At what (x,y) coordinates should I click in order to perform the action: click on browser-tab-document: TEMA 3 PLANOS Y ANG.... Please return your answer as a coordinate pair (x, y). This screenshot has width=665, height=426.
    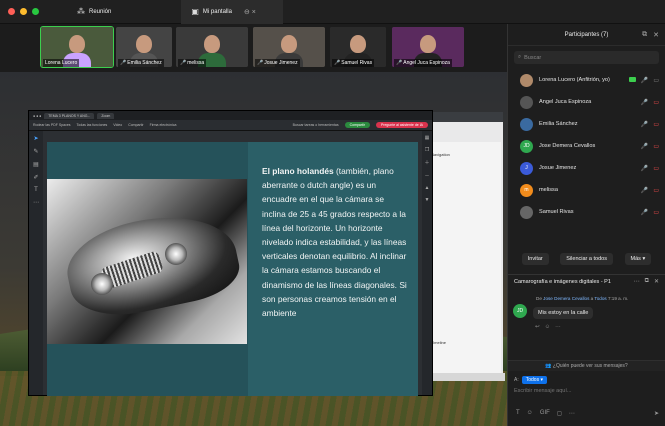
    Looking at the image, I should click on (69, 115).